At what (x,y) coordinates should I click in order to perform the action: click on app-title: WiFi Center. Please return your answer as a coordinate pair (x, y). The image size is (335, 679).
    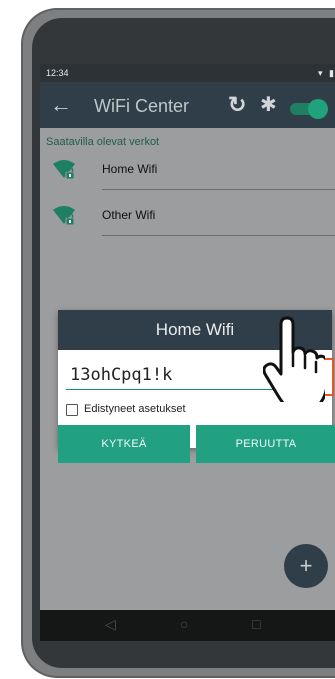
    Looking at the image, I should click on (142, 106).